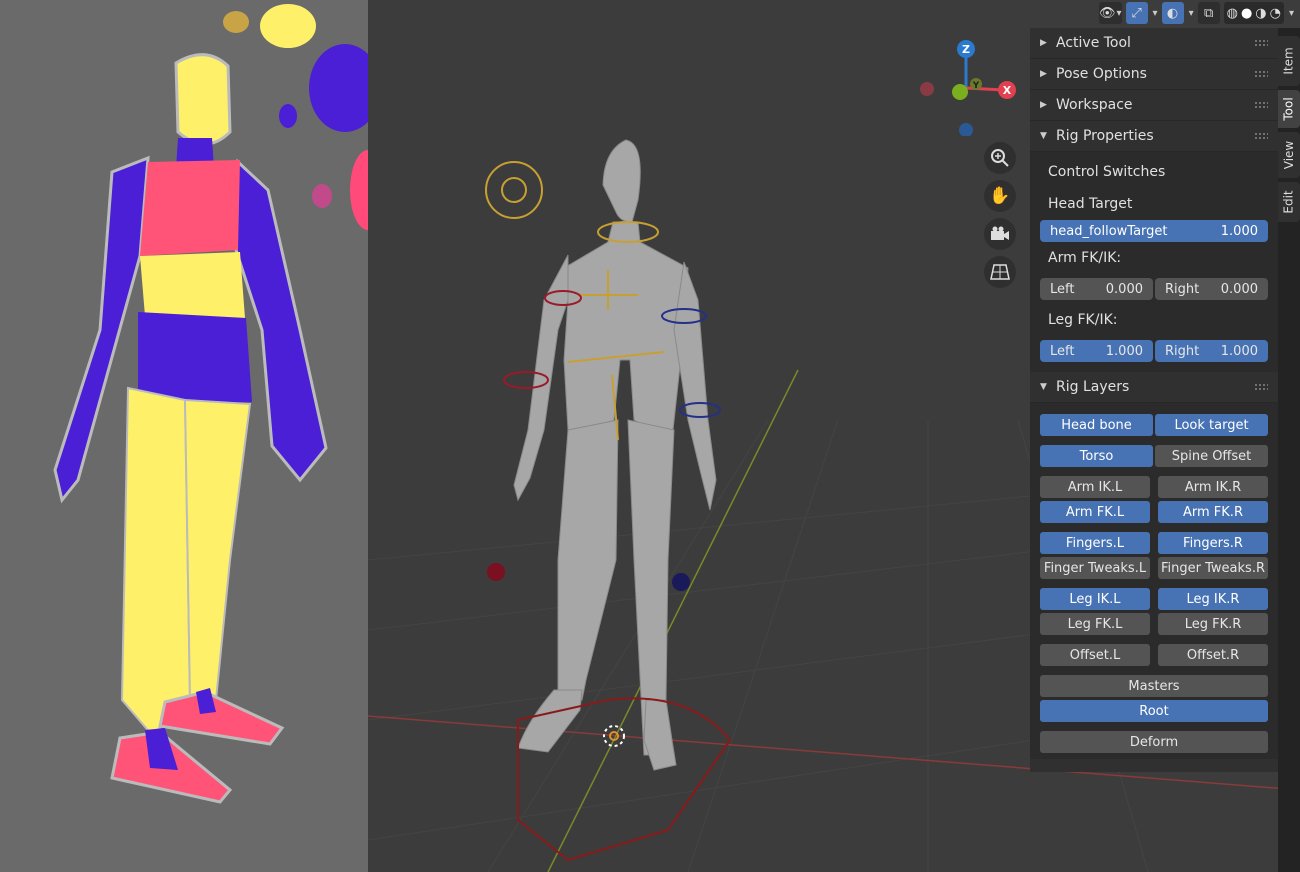 Image resolution: width=1300 pixels, height=872 pixels. I want to click on shading-group: ◍ ● ◑ ◔, so click(1253, 13).